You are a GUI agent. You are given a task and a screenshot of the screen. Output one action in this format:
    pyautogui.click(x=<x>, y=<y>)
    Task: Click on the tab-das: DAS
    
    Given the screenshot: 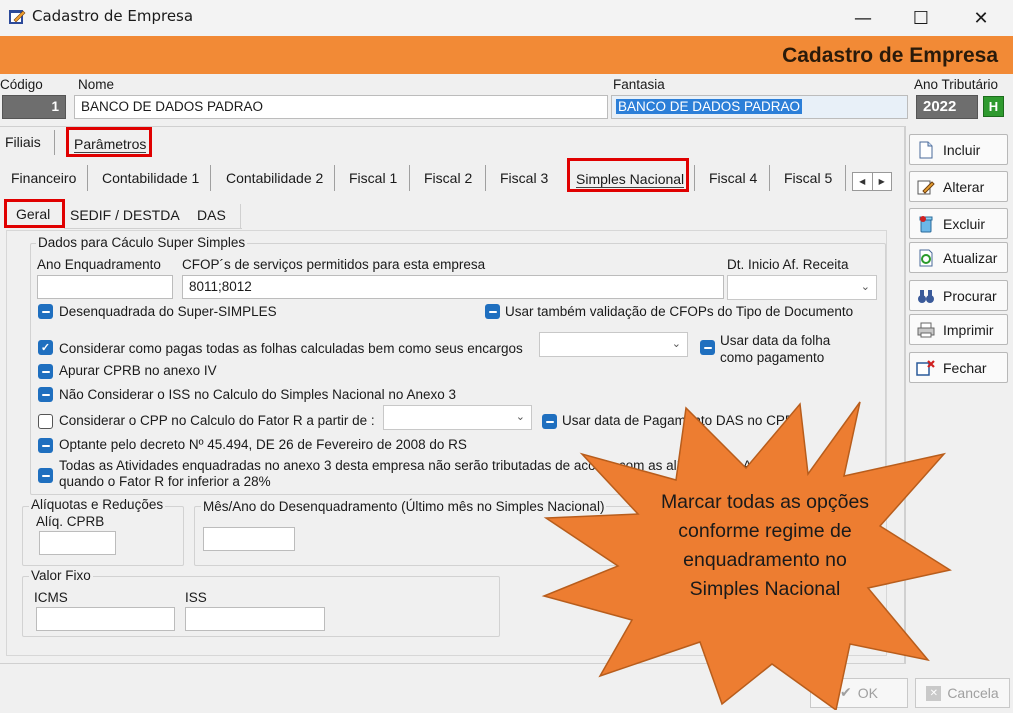 What is the action you would take?
    pyautogui.click(x=211, y=215)
    